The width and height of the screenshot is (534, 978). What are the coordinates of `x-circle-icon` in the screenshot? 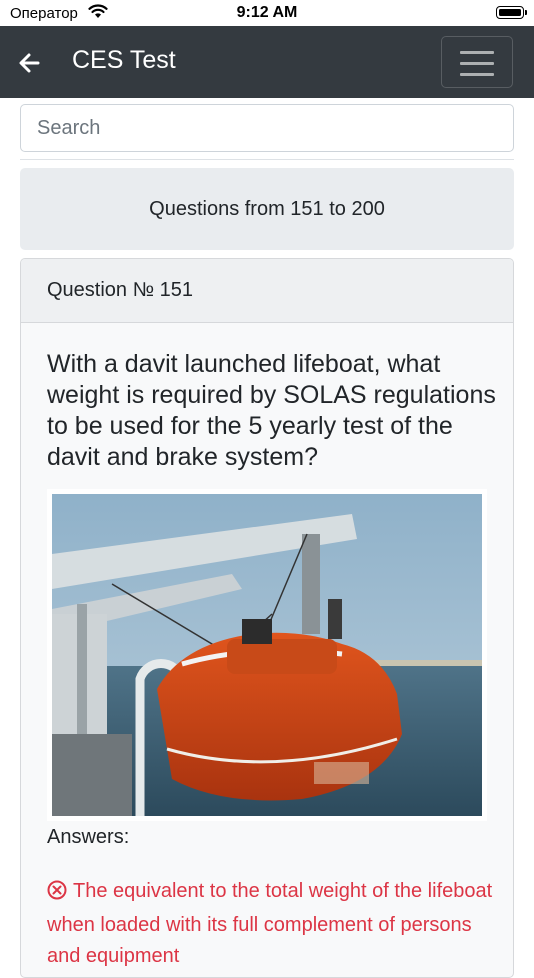 It's located at (57, 894).